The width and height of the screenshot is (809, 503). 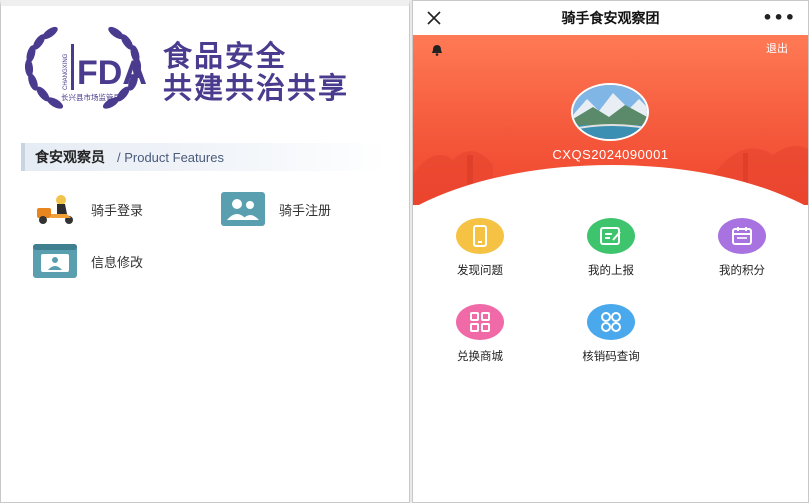 I want to click on users-icon, so click(x=243, y=209).